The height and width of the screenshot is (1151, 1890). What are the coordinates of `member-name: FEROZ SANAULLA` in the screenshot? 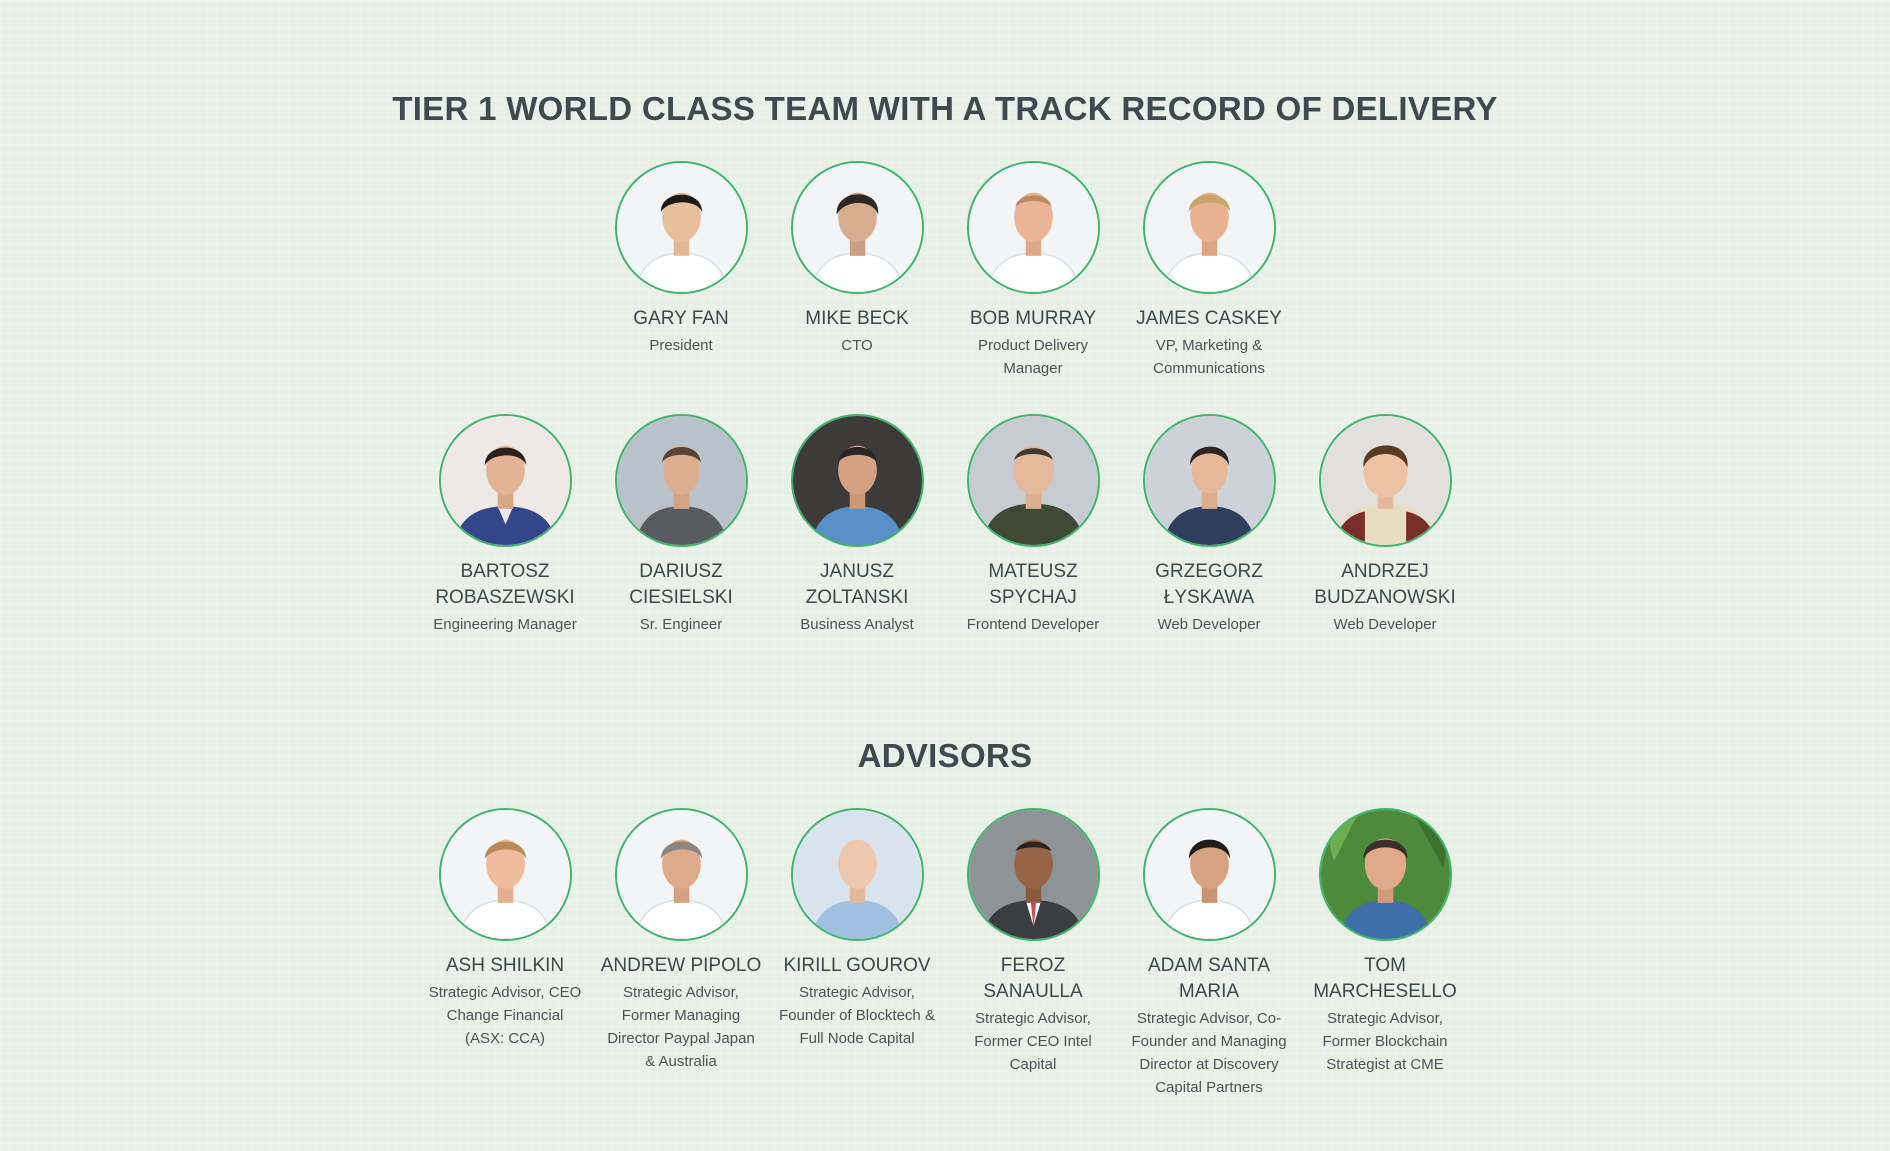 It's located at (1033, 978).